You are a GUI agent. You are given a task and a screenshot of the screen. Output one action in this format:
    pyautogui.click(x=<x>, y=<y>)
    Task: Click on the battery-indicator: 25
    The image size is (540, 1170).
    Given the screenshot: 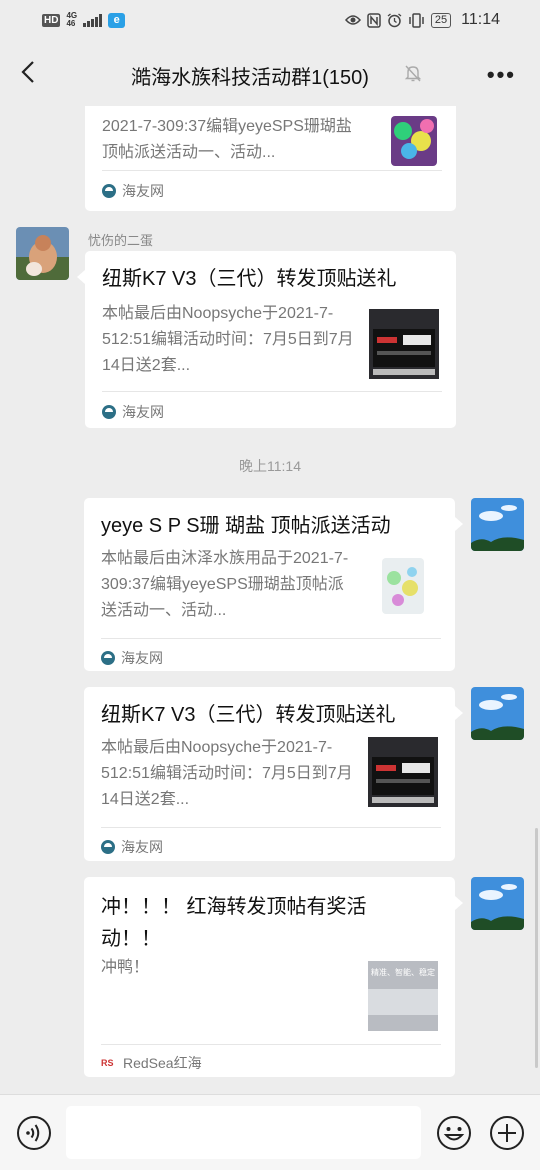 What is the action you would take?
    pyautogui.click(x=441, y=20)
    